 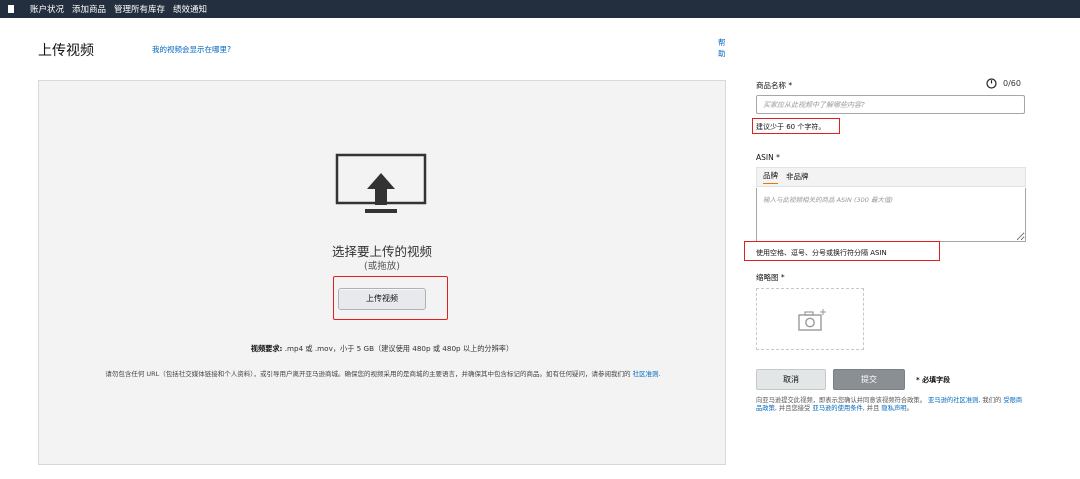 What do you see at coordinates (382, 266) in the screenshot?
I see `drag-drop-hint: (或拖放)` at bounding box center [382, 266].